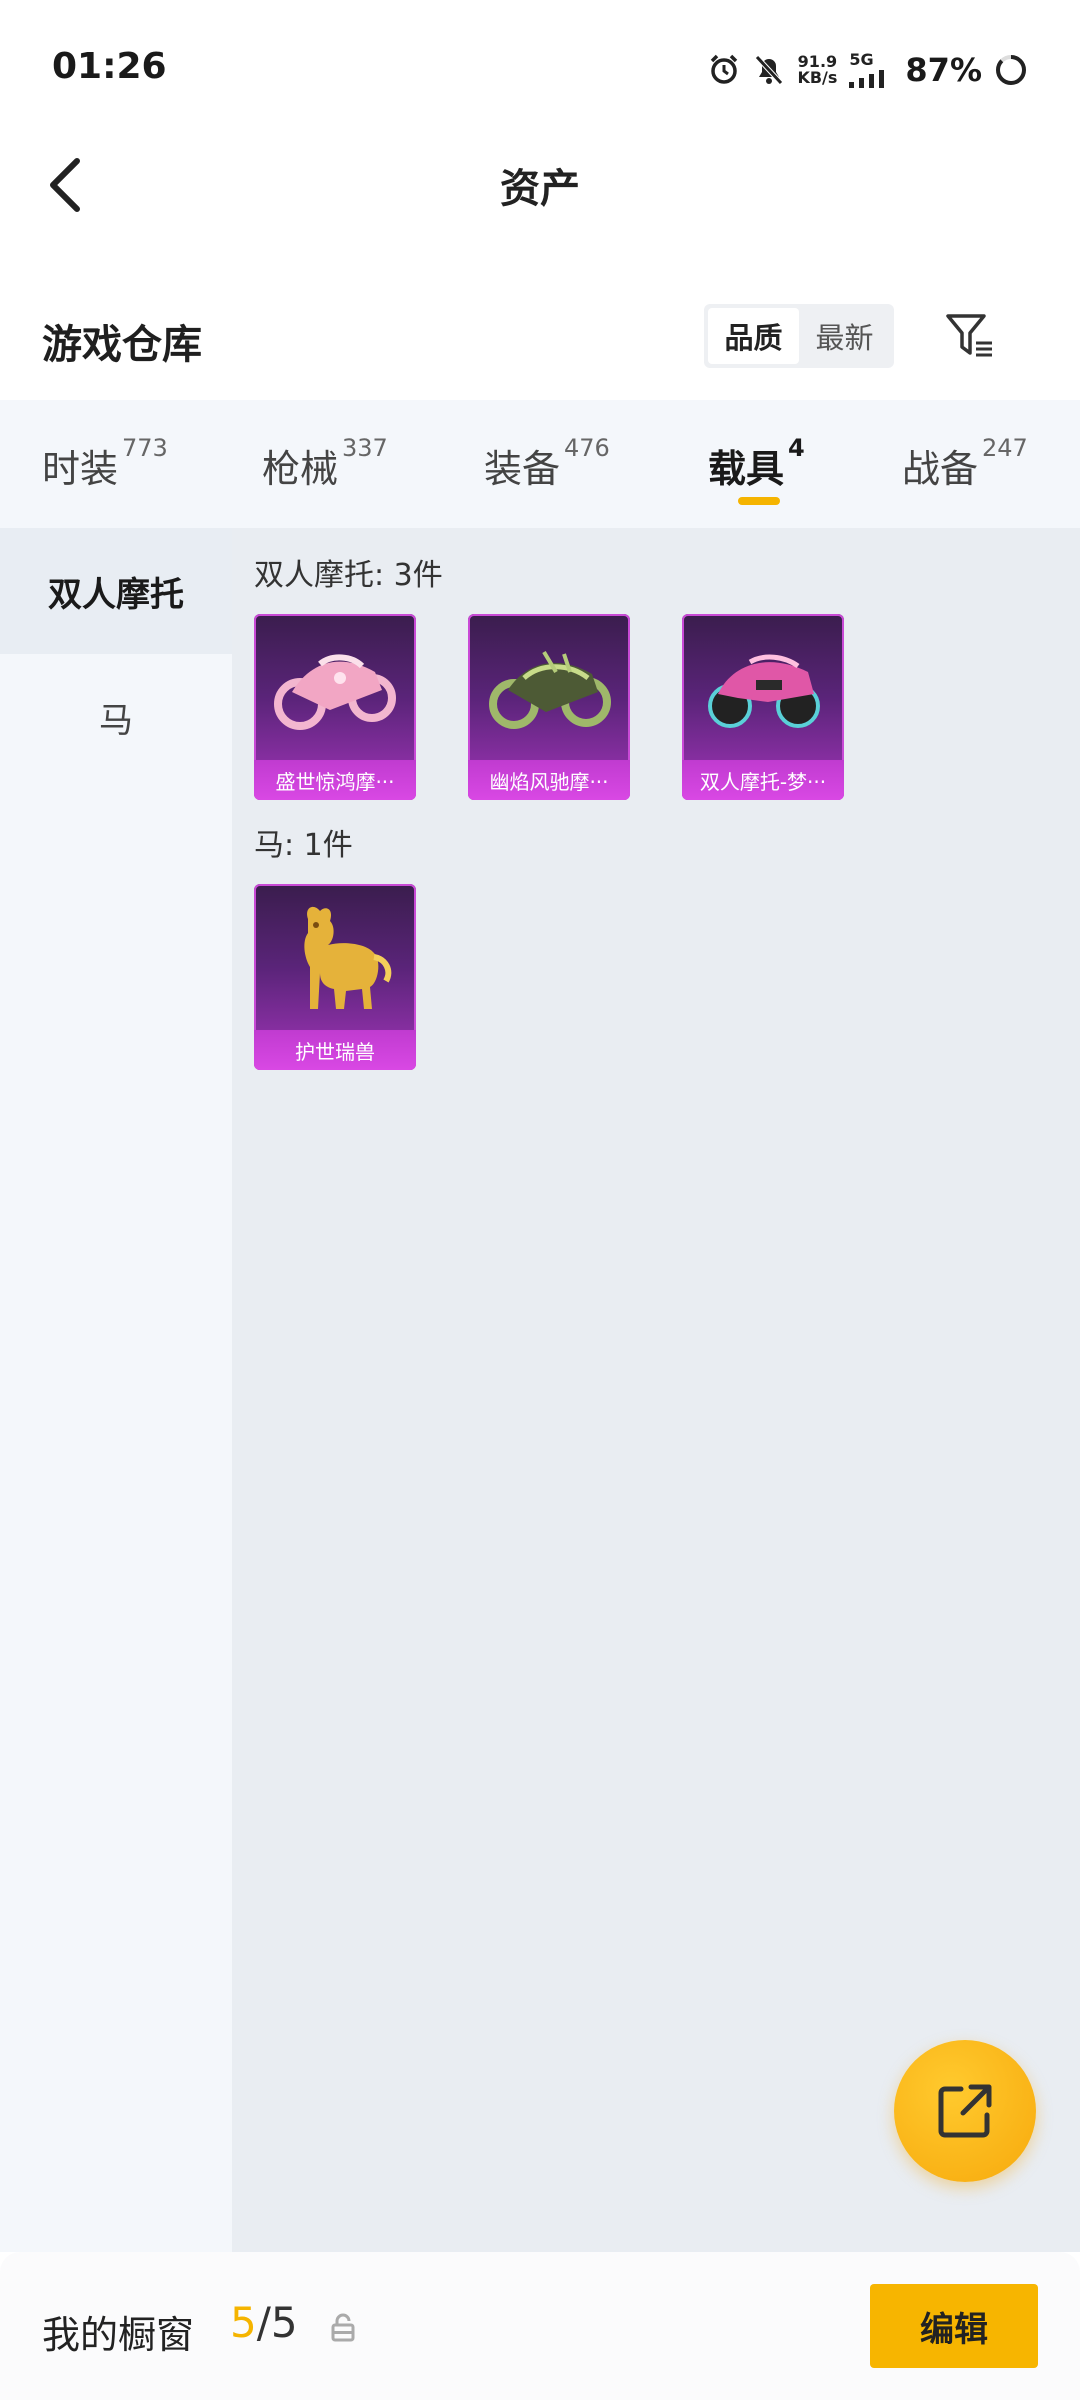  Describe the element at coordinates (80, 469) in the screenshot. I see `tab-label: 时装` at that location.